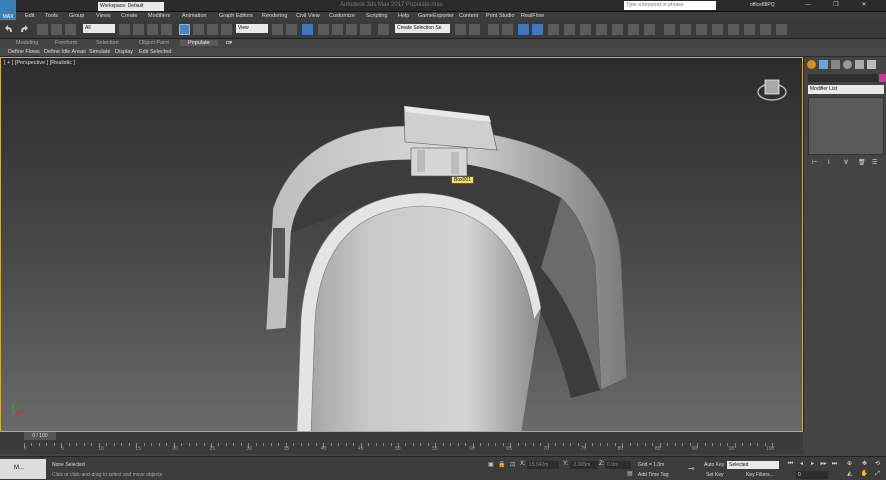 The height and width of the screenshot is (480, 886). Describe the element at coordinates (129, 16) in the screenshot. I see `menu-create: Create` at that location.